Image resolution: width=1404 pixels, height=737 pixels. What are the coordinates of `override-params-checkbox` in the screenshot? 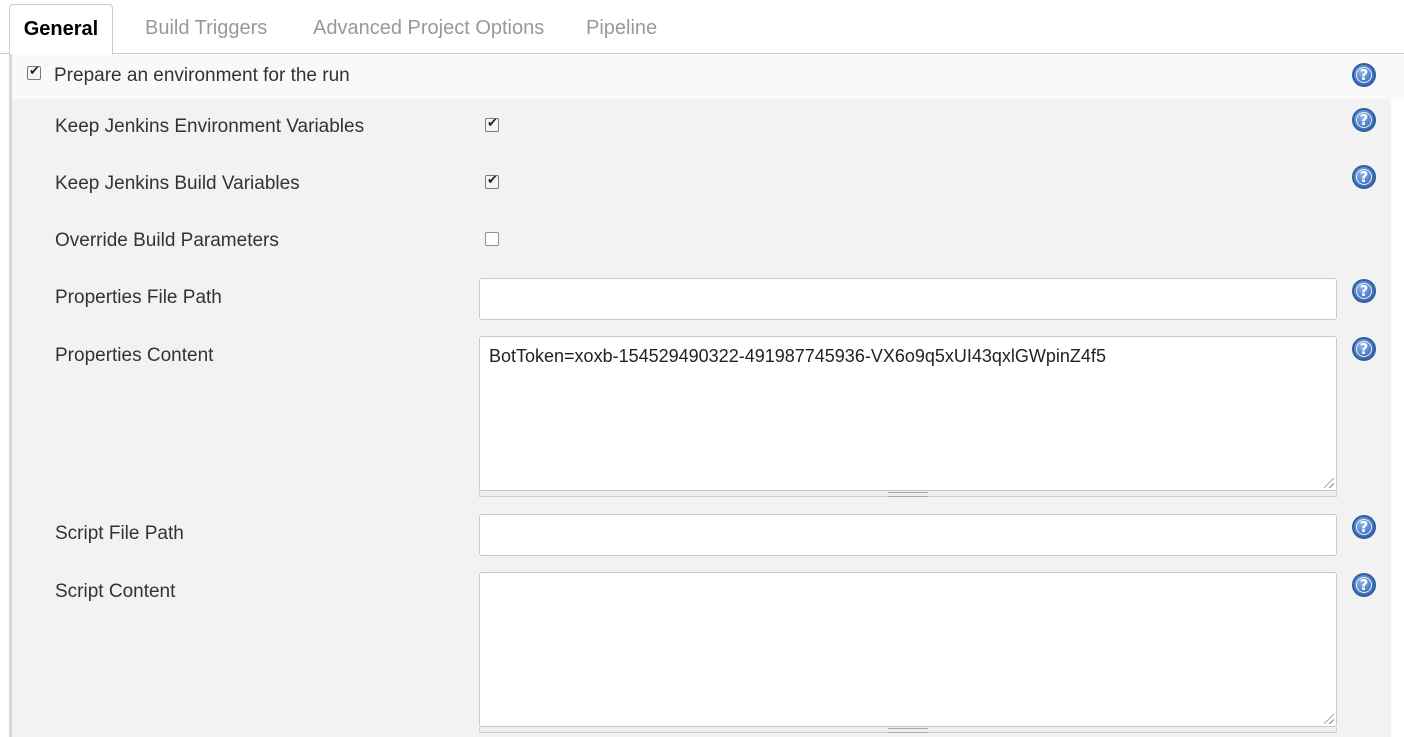 It's located at (492, 239).